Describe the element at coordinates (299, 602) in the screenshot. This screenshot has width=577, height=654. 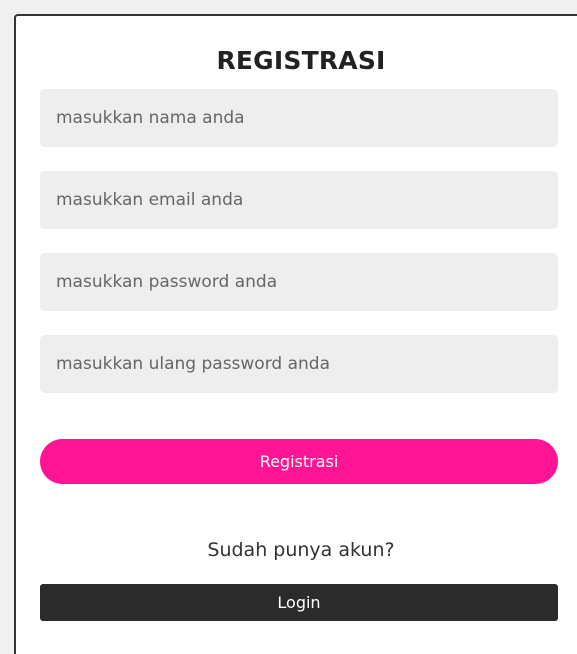
I see `login-button: Login` at that location.